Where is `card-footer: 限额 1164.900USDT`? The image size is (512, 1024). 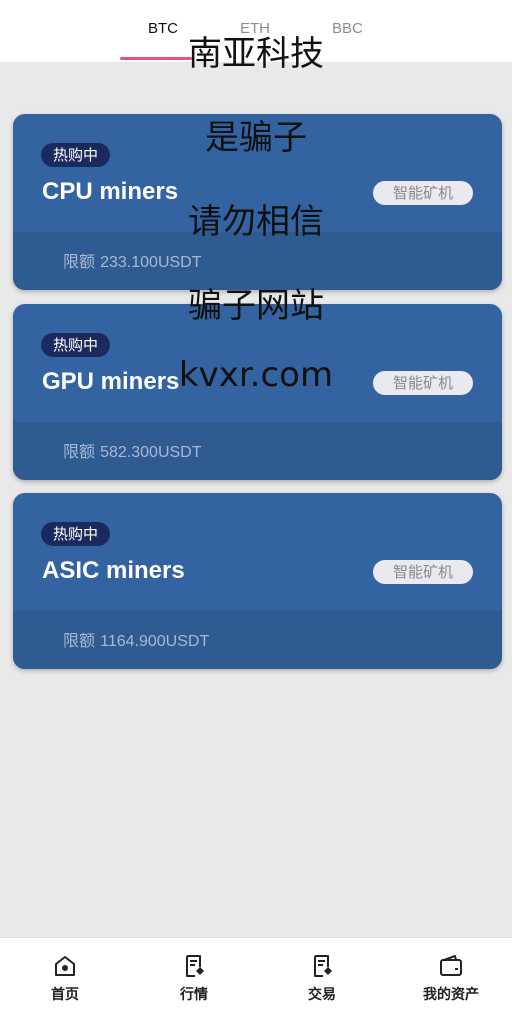 card-footer: 限额 1164.900USDT is located at coordinates (257, 640).